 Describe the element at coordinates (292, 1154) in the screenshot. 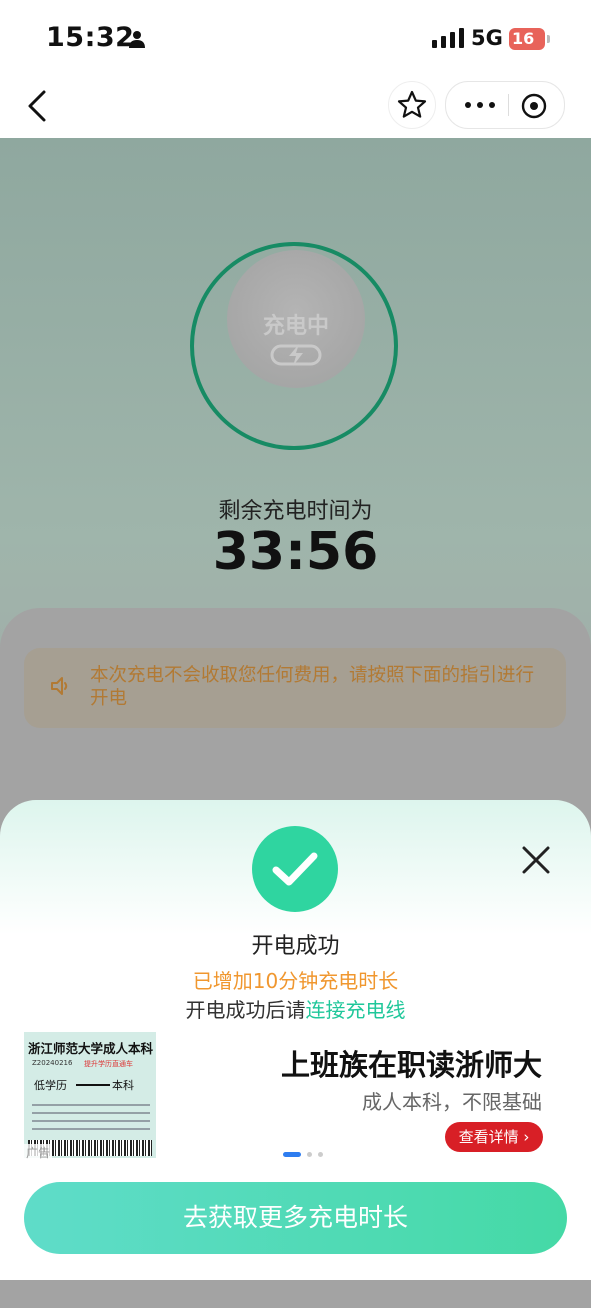

I see `carousel-dot-active` at that location.